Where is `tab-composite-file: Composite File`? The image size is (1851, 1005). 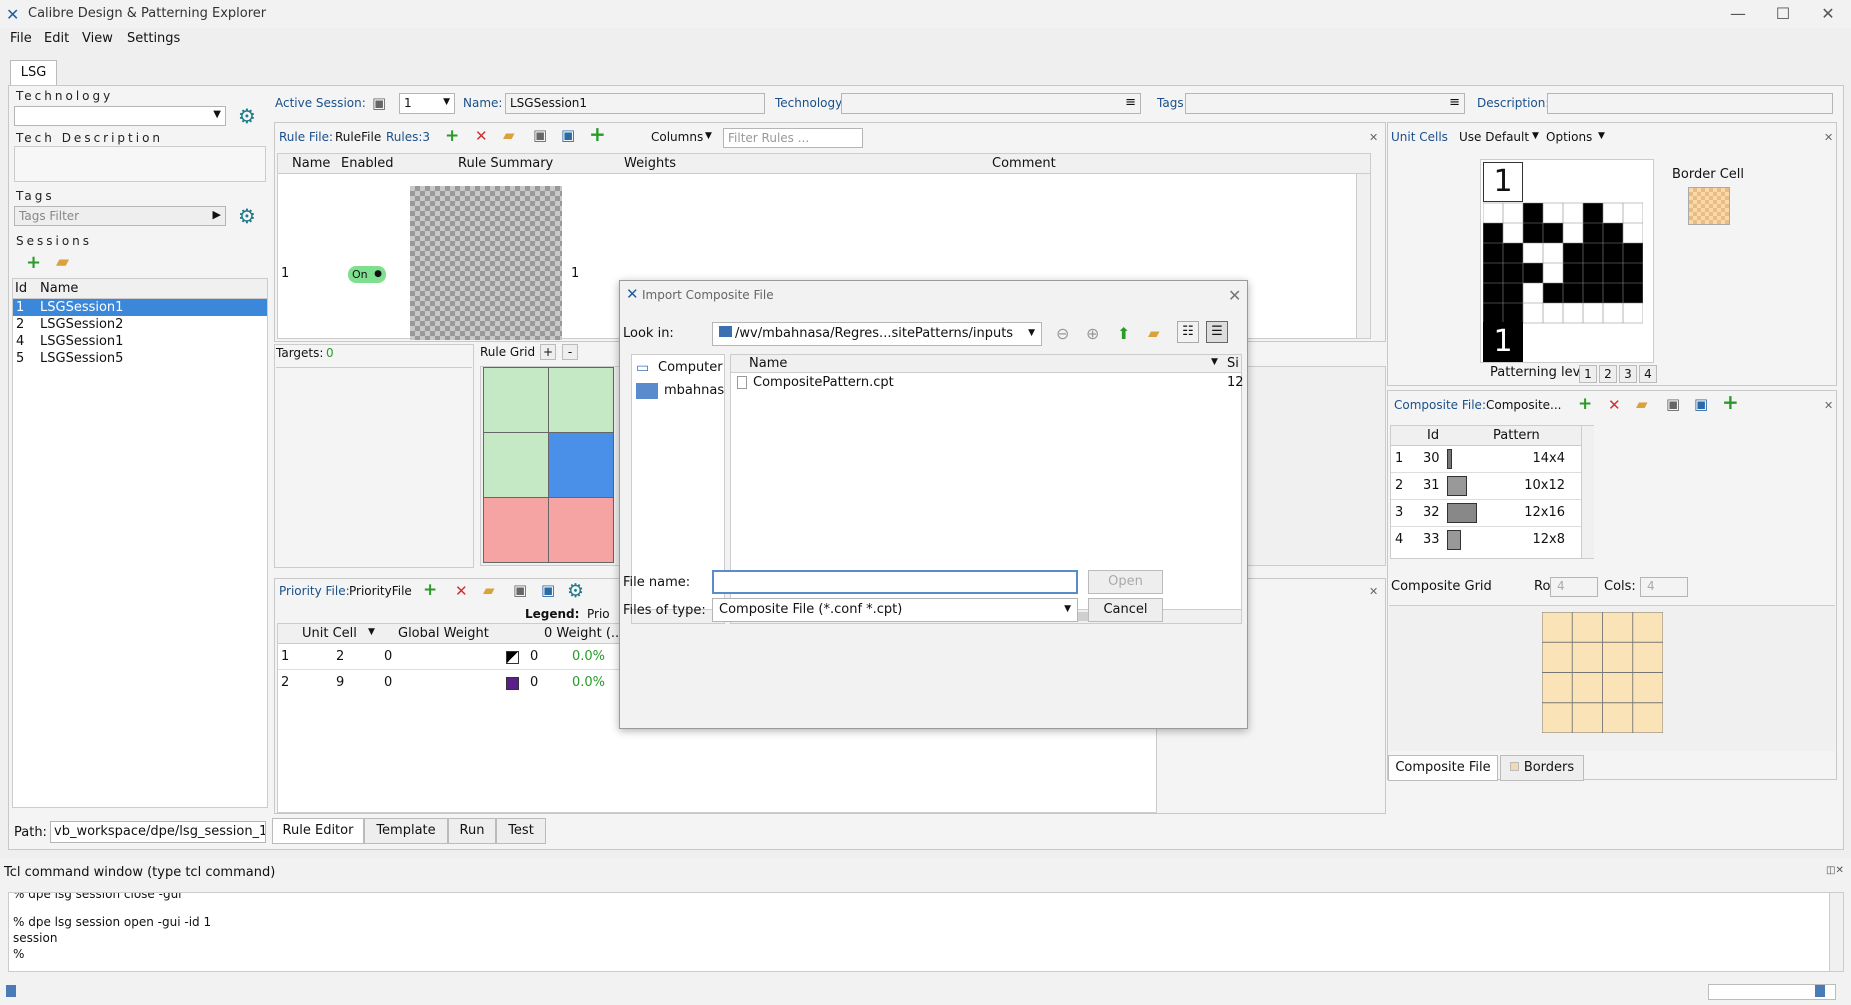 tab-composite-file: Composite File is located at coordinates (1443, 768).